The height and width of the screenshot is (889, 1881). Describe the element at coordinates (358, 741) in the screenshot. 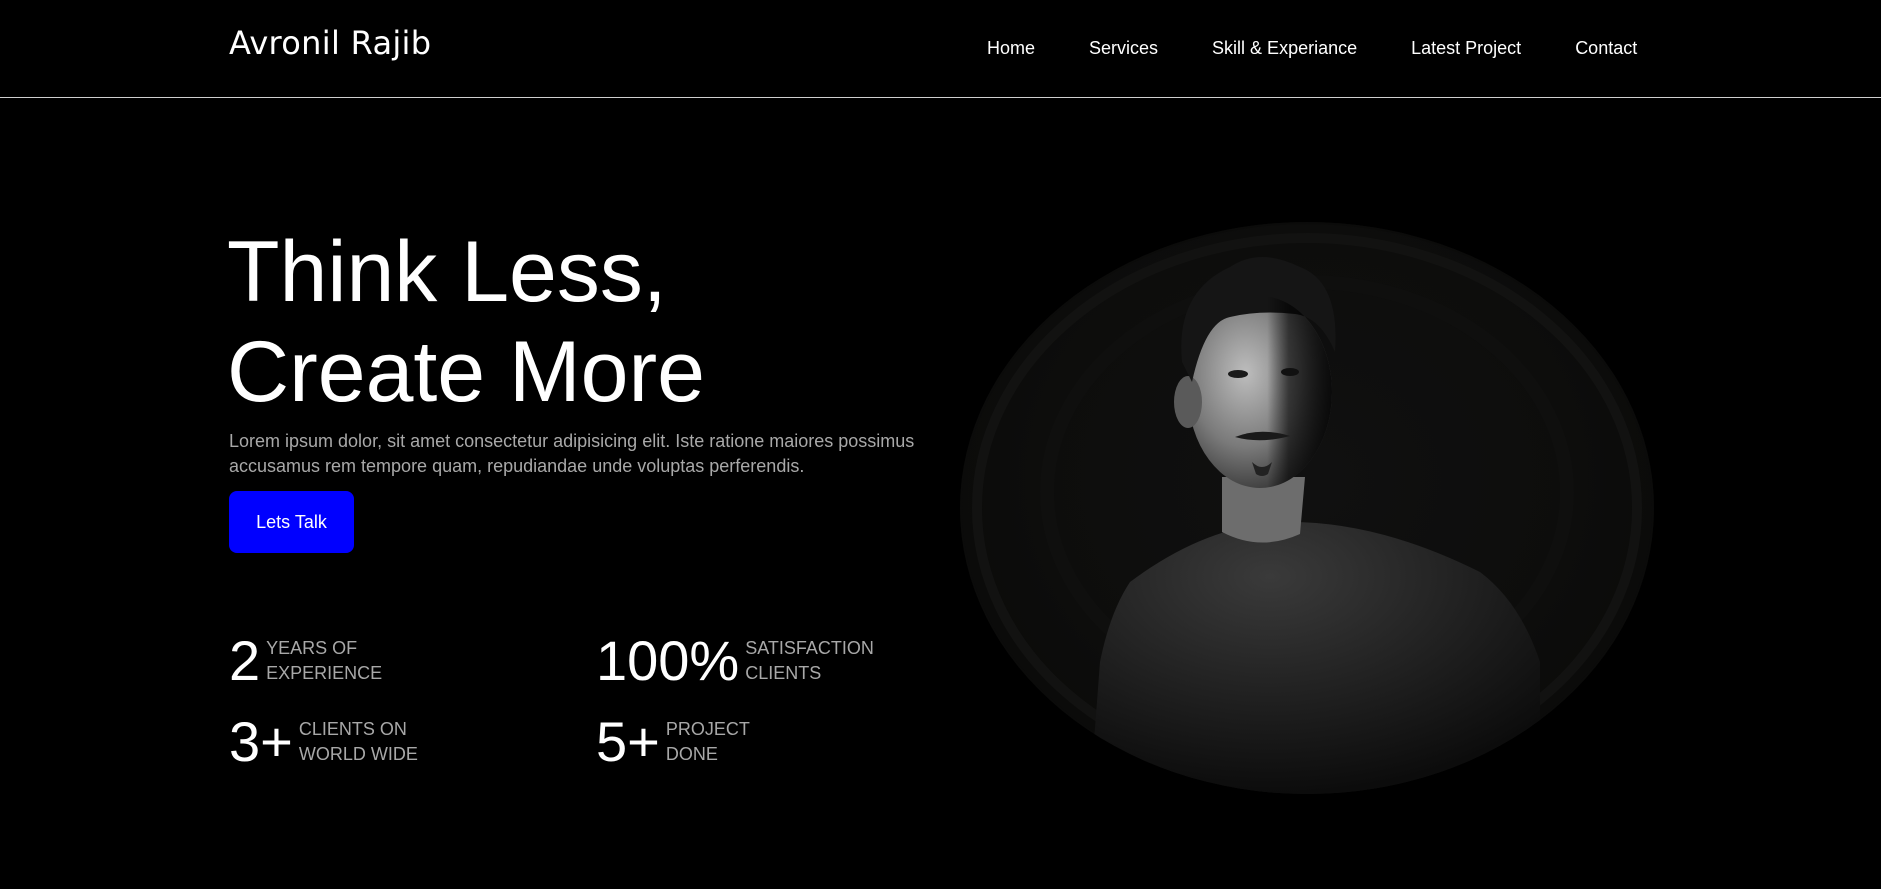

I see `stat-label: CLIENTS ON WORLD WIDE` at that location.